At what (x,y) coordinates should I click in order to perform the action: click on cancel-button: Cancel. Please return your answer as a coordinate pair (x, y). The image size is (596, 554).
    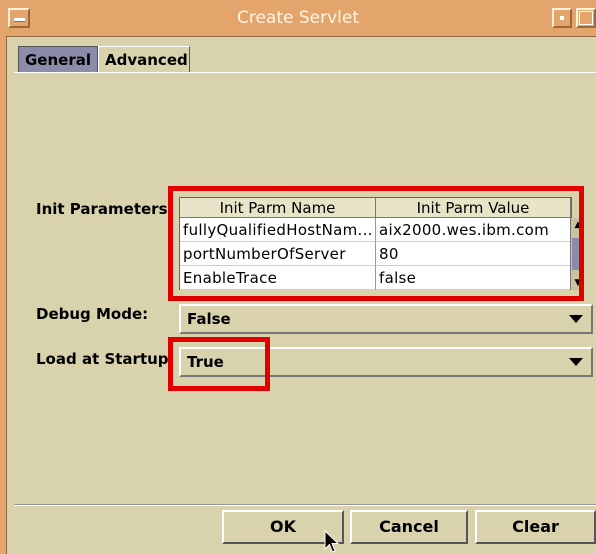
    Looking at the image, I should click on (409, 527).